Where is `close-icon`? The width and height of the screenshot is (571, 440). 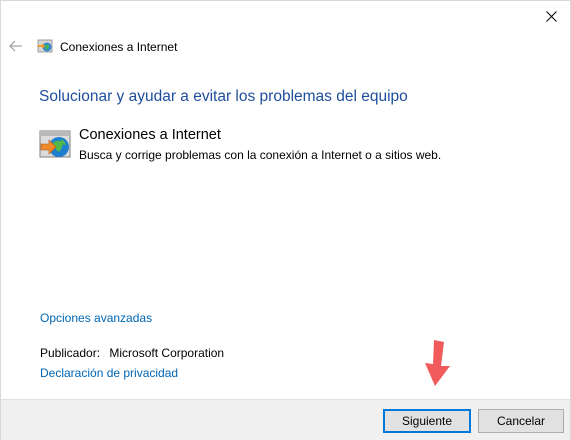 close-icon is located at coordinates (551, 16).